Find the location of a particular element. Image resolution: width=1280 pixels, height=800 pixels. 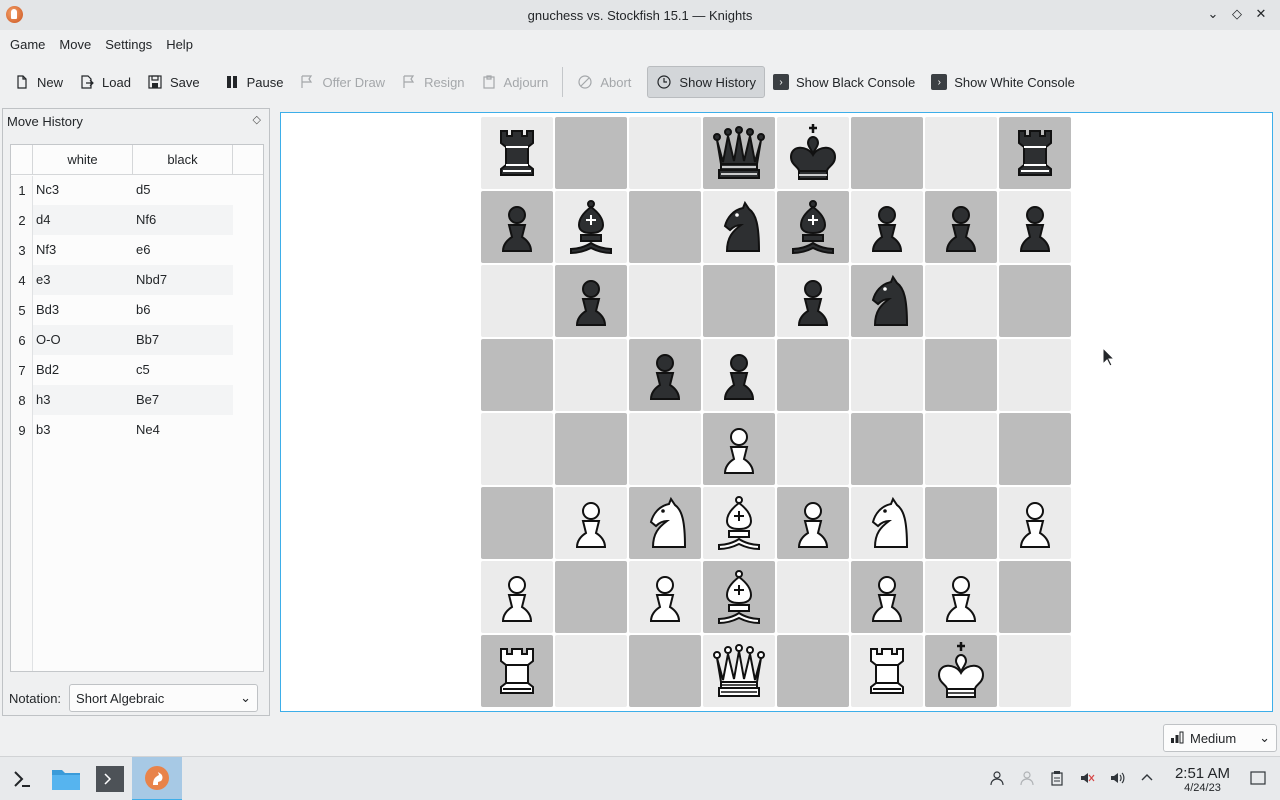

board-square-h2 is located at coordinates (1035, 597).